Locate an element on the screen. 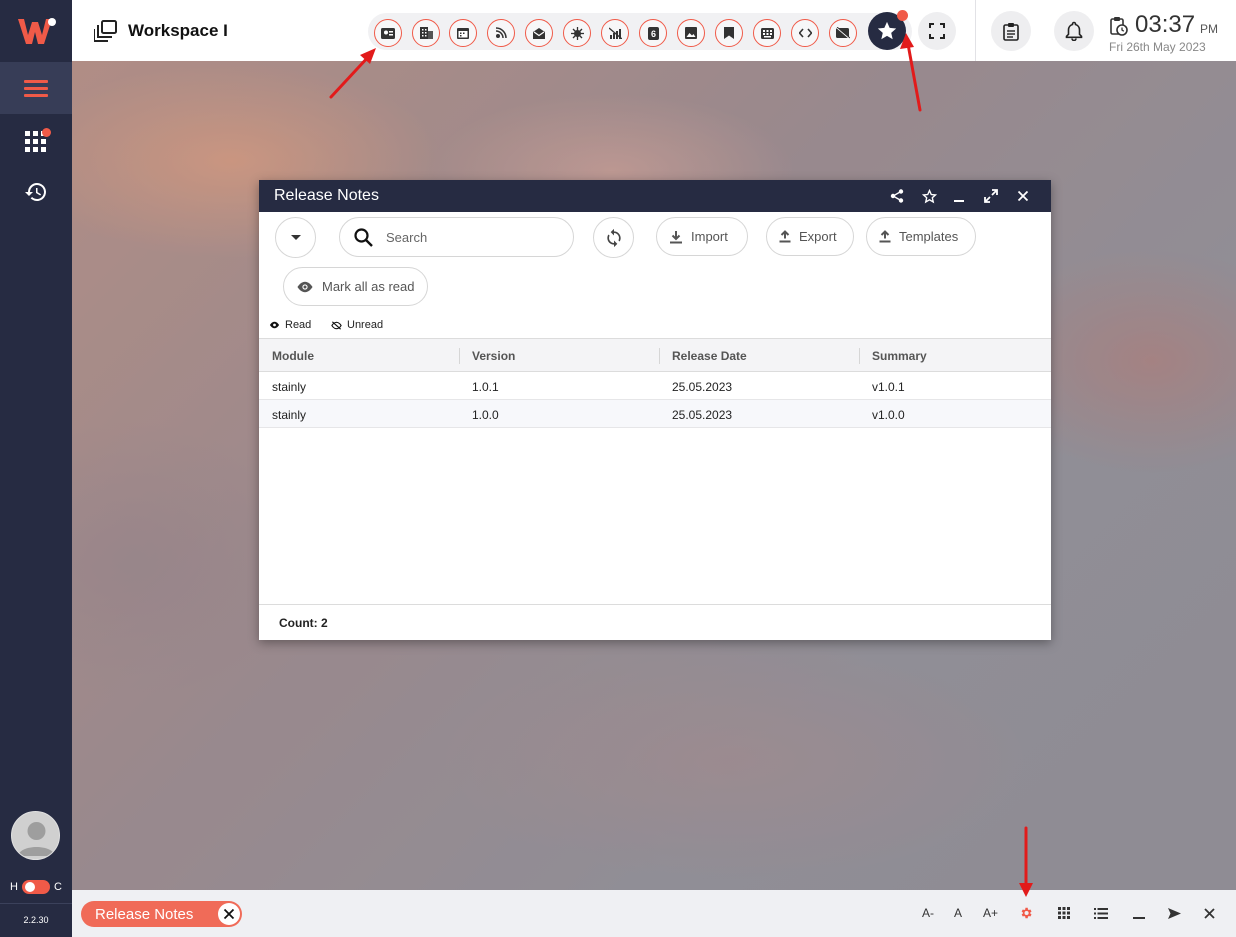 The height and width of the screenshot is (937, 1236). clipboard-icon is located at coordinates (1011, 31).